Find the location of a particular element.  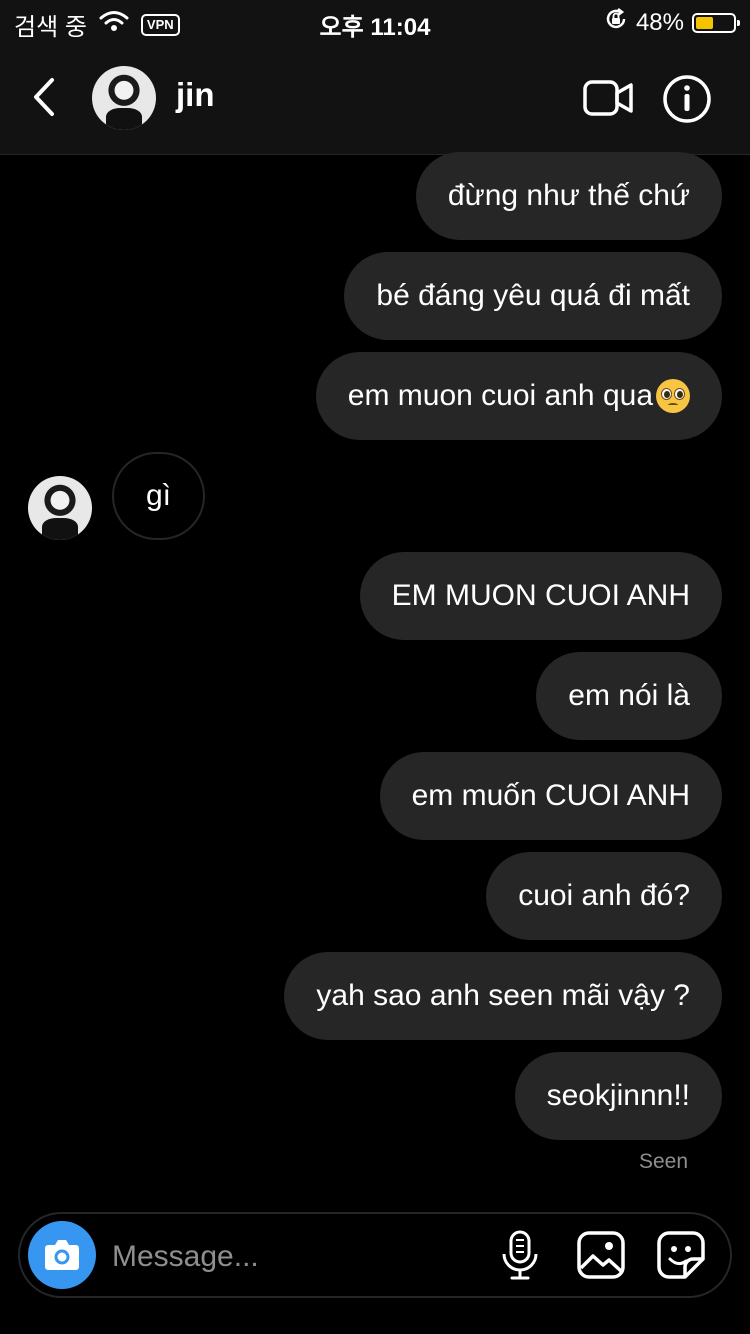

sticker-icon is located at coordinates (681, 1255).